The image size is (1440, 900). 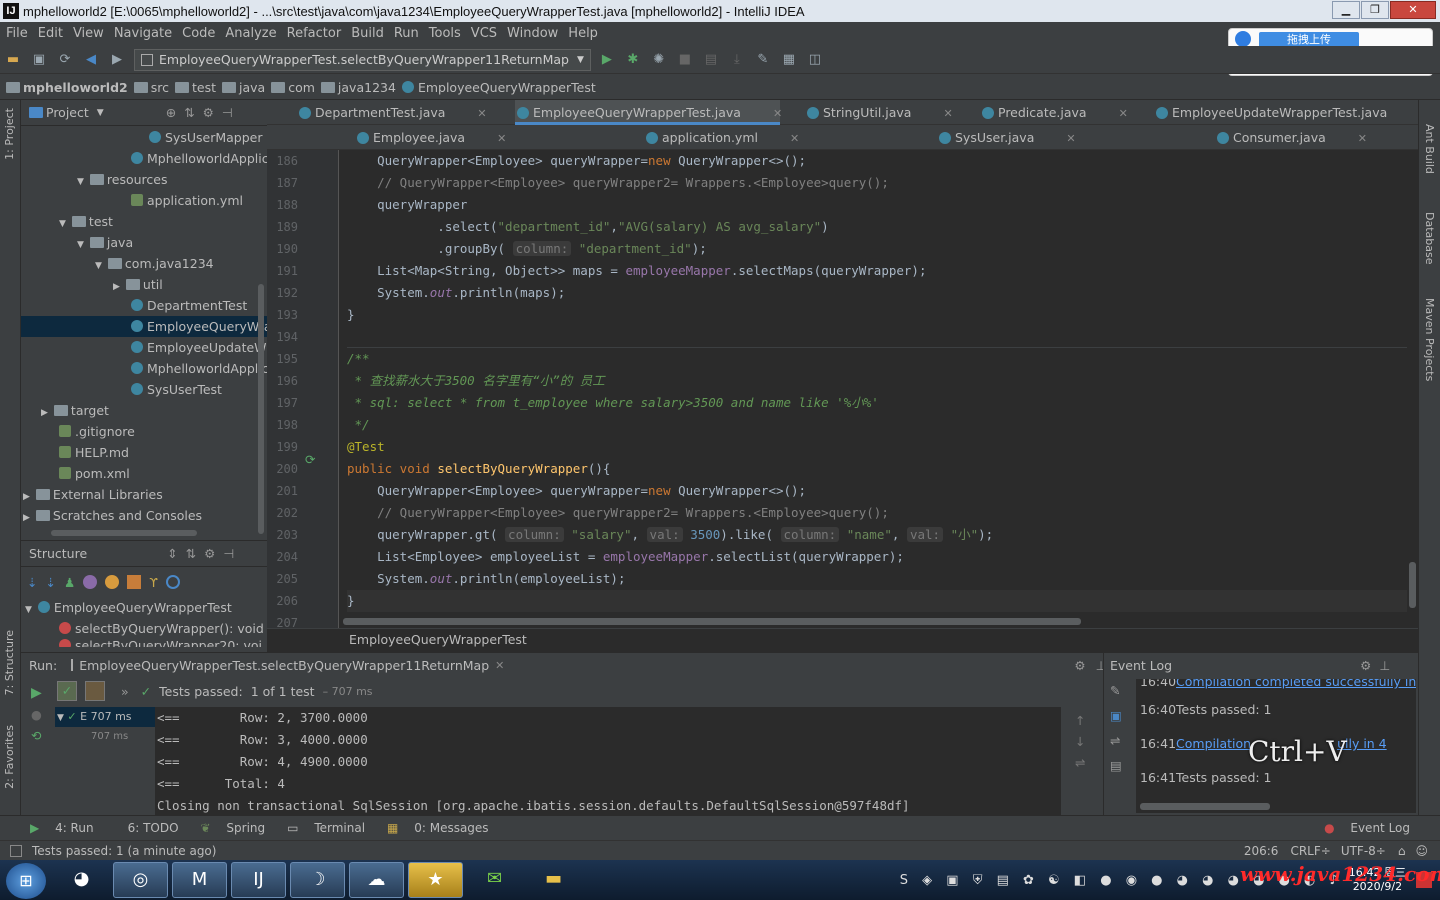 I want to click on menu-build: Build, so click(x=367, y=33).